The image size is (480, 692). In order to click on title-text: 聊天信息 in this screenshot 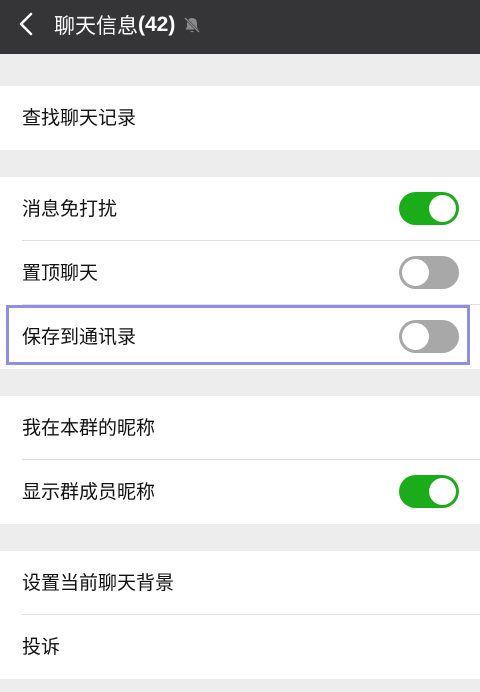, I will do `click(96, 26)`.